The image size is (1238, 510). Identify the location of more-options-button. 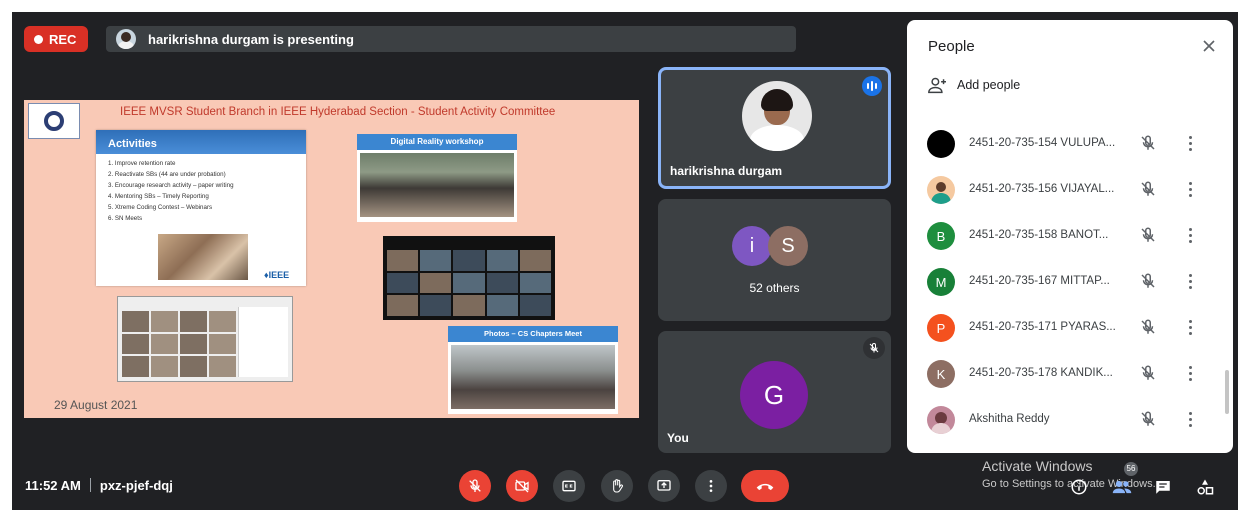
(711, 486).